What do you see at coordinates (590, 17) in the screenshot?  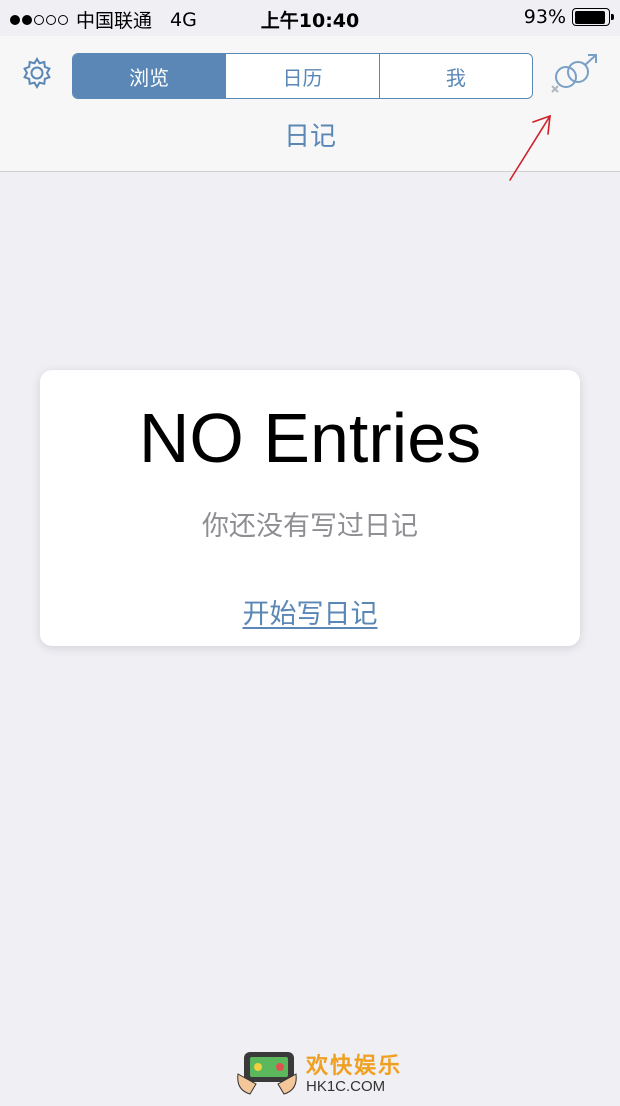 I see `battery-fill` at bounding box center [590, 17].